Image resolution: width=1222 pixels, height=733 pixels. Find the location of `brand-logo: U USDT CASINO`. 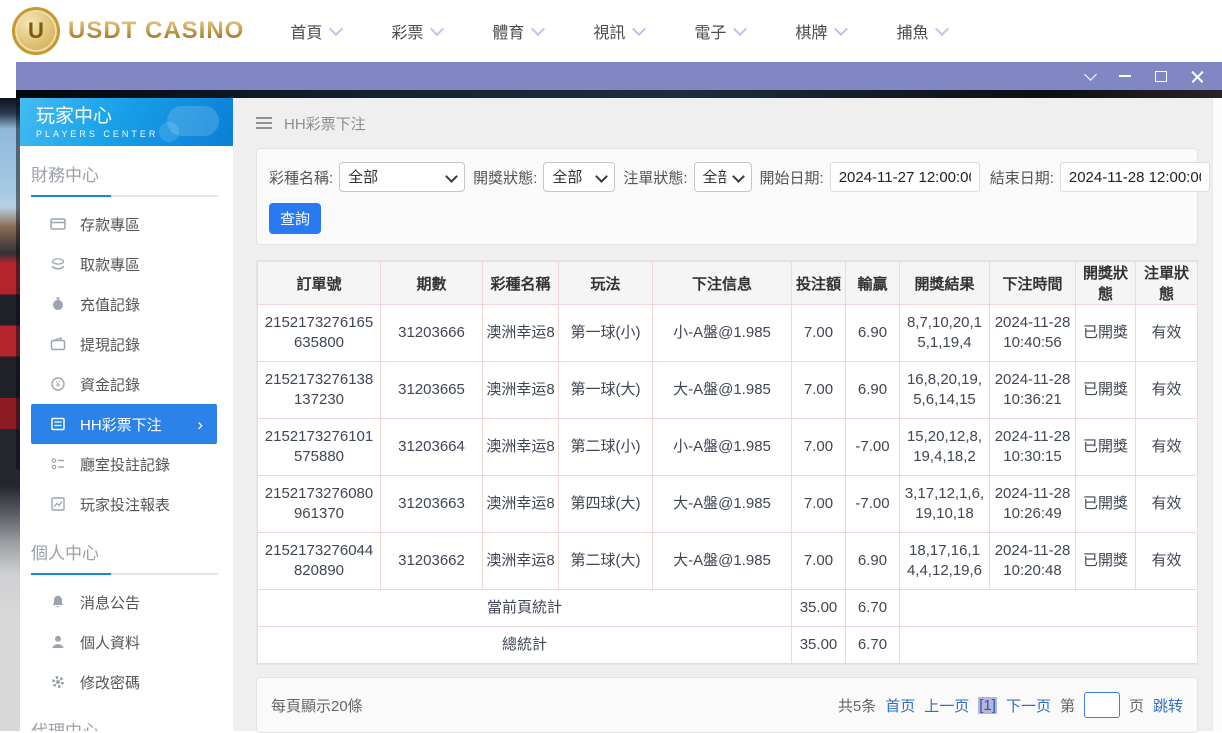

brand-logo: U USDT CASINO is located at coordinates (128, 31).